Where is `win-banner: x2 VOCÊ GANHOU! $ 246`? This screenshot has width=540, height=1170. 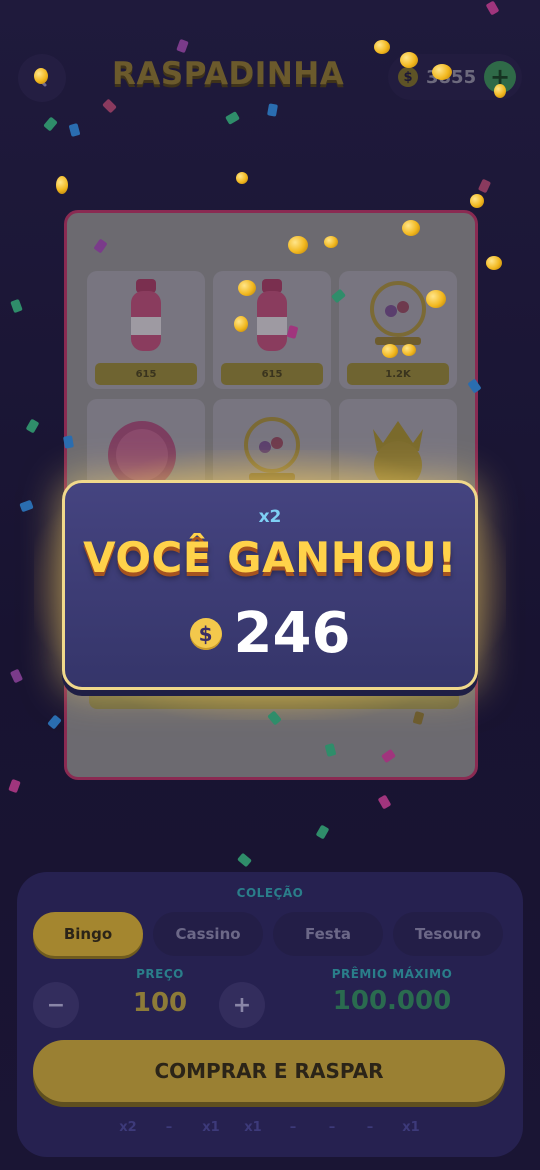 win-banner: x2 VOCÊ GANHOU! $ 246 is located at coordinates (270, 585).